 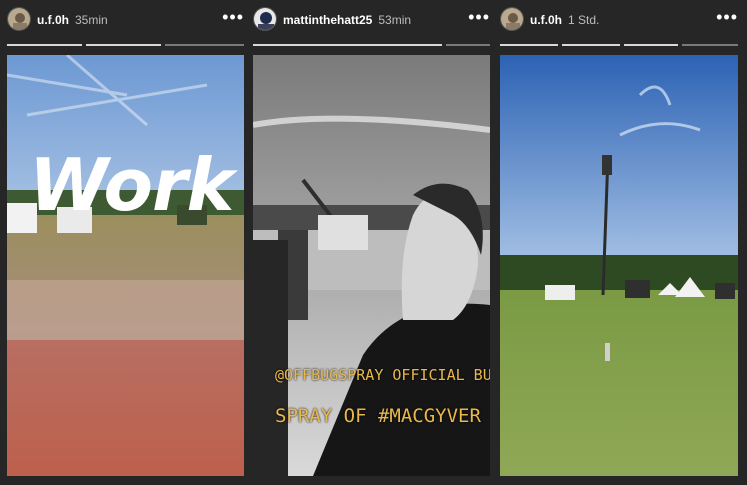 What do you see at coordinates (619, 20) in the screenshot?
I see `story-header: u.f.0h 1 Std. •••` at bounding box center [619, 20].